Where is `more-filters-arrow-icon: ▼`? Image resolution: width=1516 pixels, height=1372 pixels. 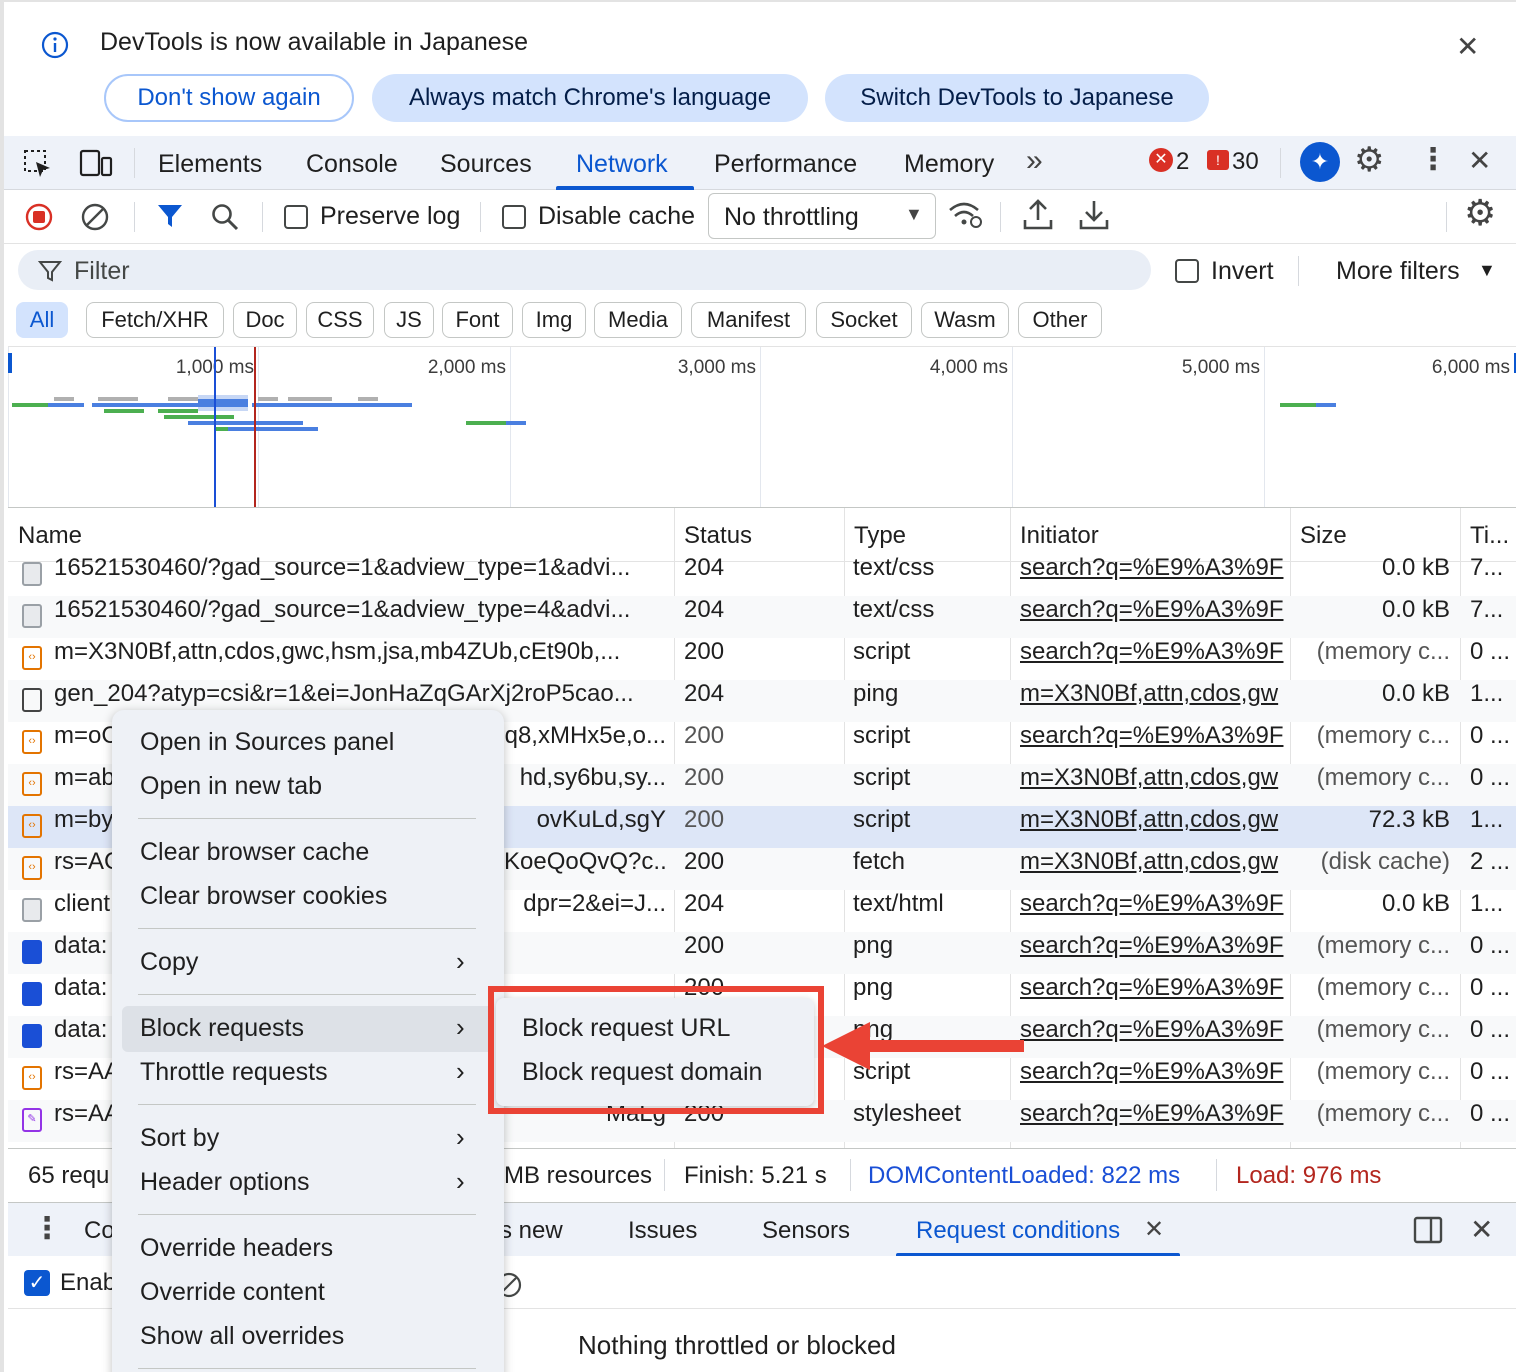 more-filters-arrow-icon: ▼ is located at coordinates (1487, 270).